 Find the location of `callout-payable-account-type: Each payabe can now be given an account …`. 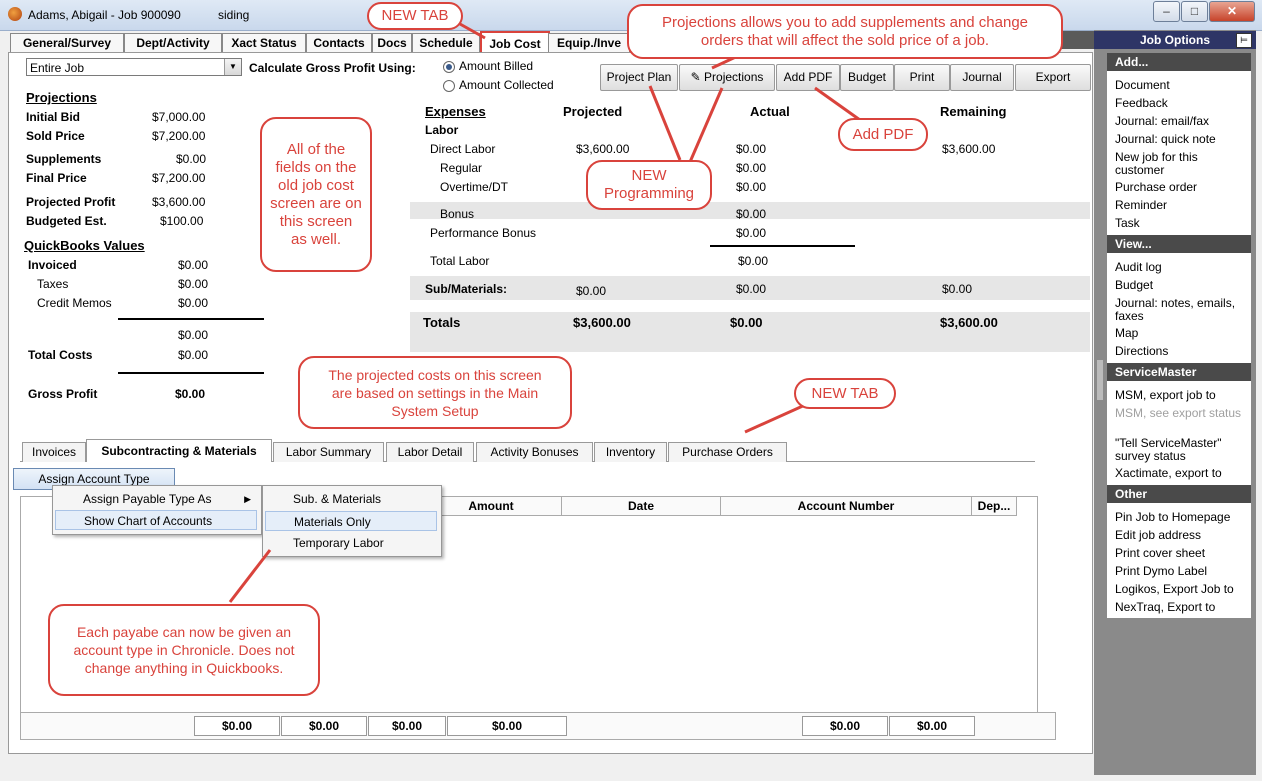

callout-payable-account-type: Each payabe can now be given an account … is located at coordinates (184, 650).